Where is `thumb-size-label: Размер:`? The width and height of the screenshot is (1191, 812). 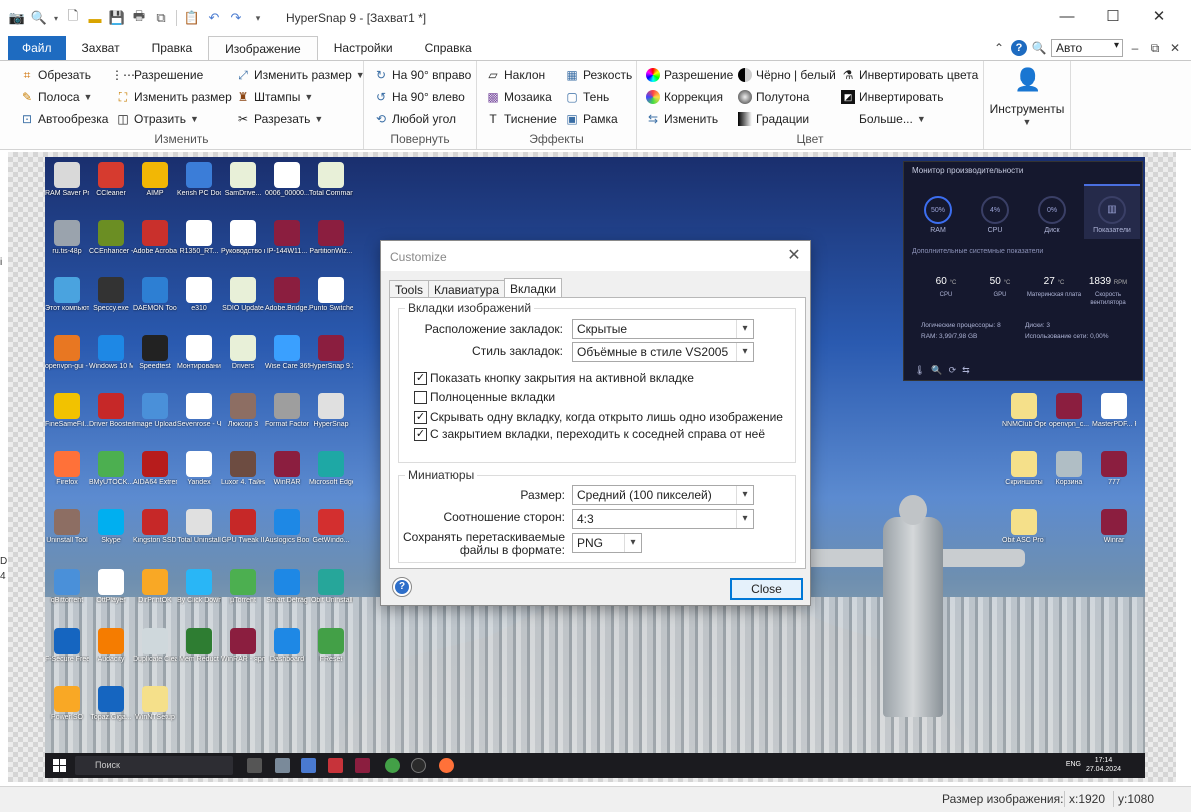
thumb-size-label: Размер: is located at coordinates (542, 495).